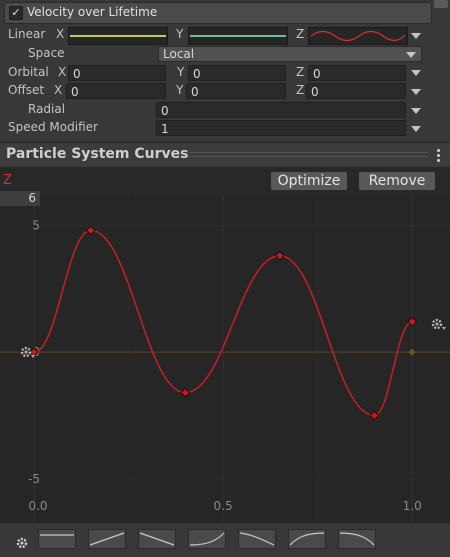  What do you see at coordinates (34, 479) in the screenshot?
I see `y-tick-label: -5` at bounding box center [34, 479].